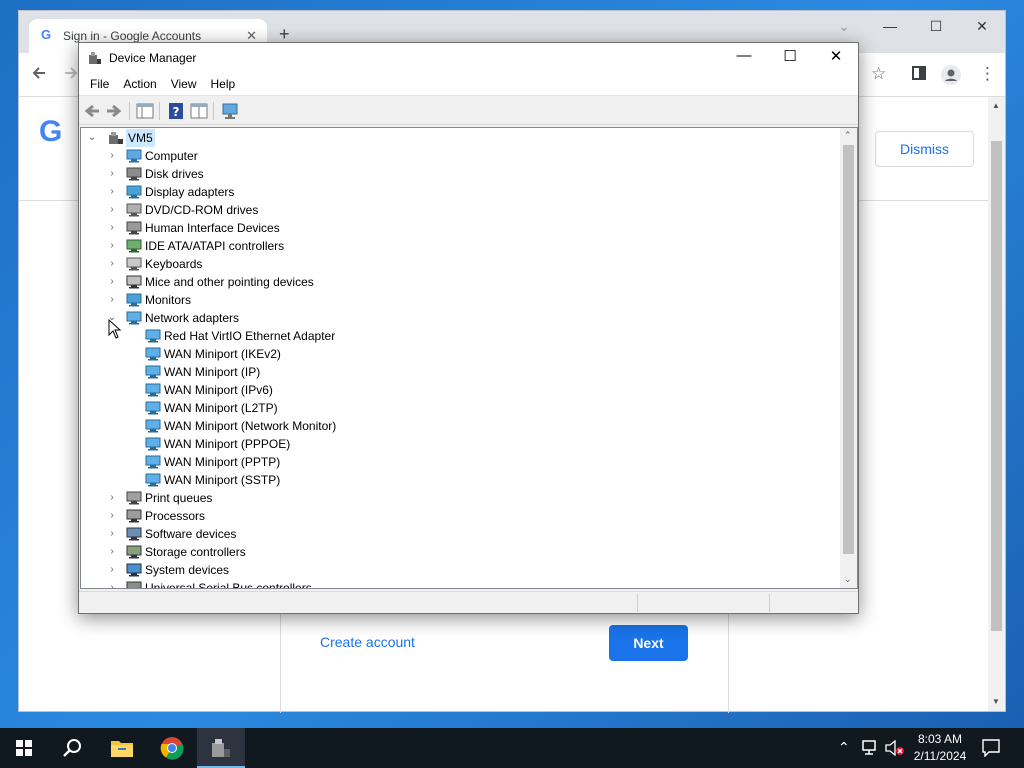 The image size is (1024, 768). What do you see at coordinates (145, 111) in the screenshot?
I see `show-hide-console-tree-icon` at bounding box center [145, 111].